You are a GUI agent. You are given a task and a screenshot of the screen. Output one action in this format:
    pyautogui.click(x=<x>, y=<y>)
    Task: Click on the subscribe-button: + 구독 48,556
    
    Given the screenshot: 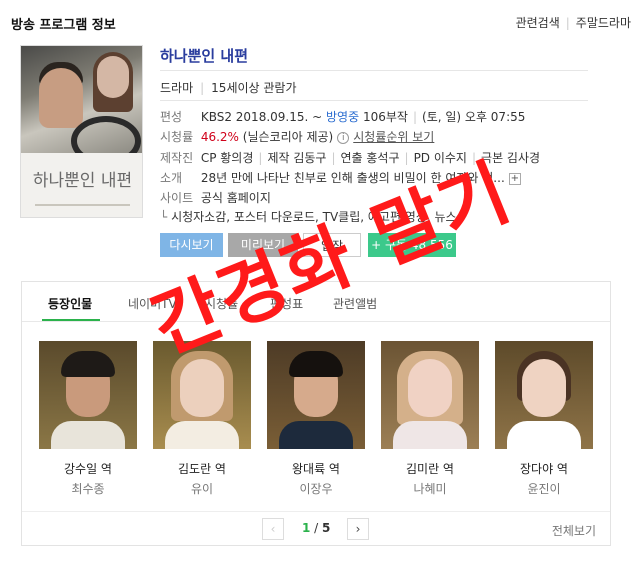 What is the action you would take?
    pyautogui.click(x=412, y=245)
    